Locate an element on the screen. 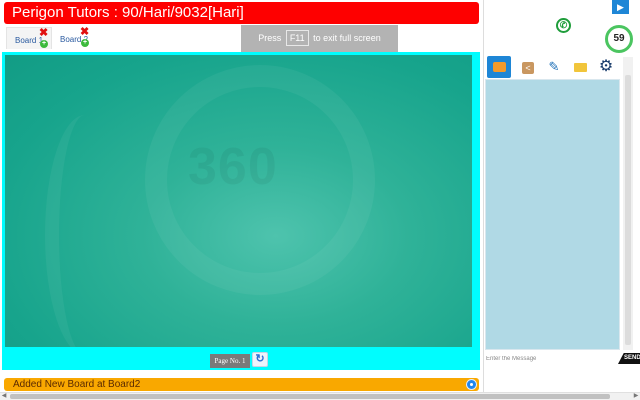  scroll-right-icon: ▶ is located at coordinates (636, 396).